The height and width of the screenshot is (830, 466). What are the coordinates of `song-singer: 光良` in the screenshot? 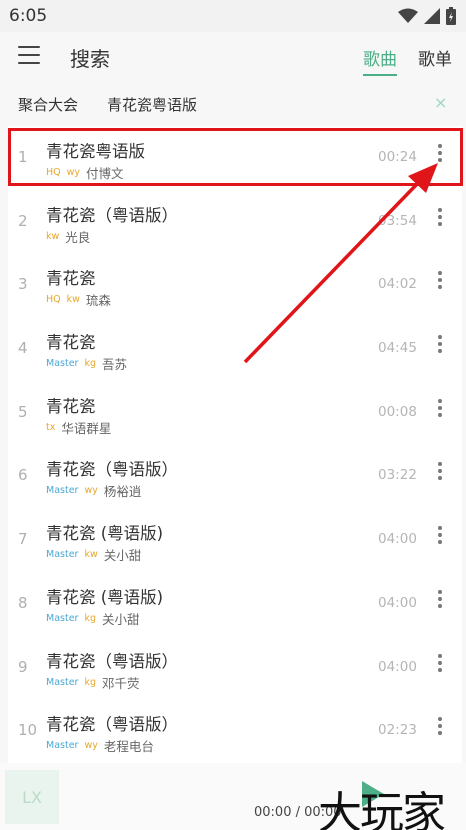 It's located at (78, 237).